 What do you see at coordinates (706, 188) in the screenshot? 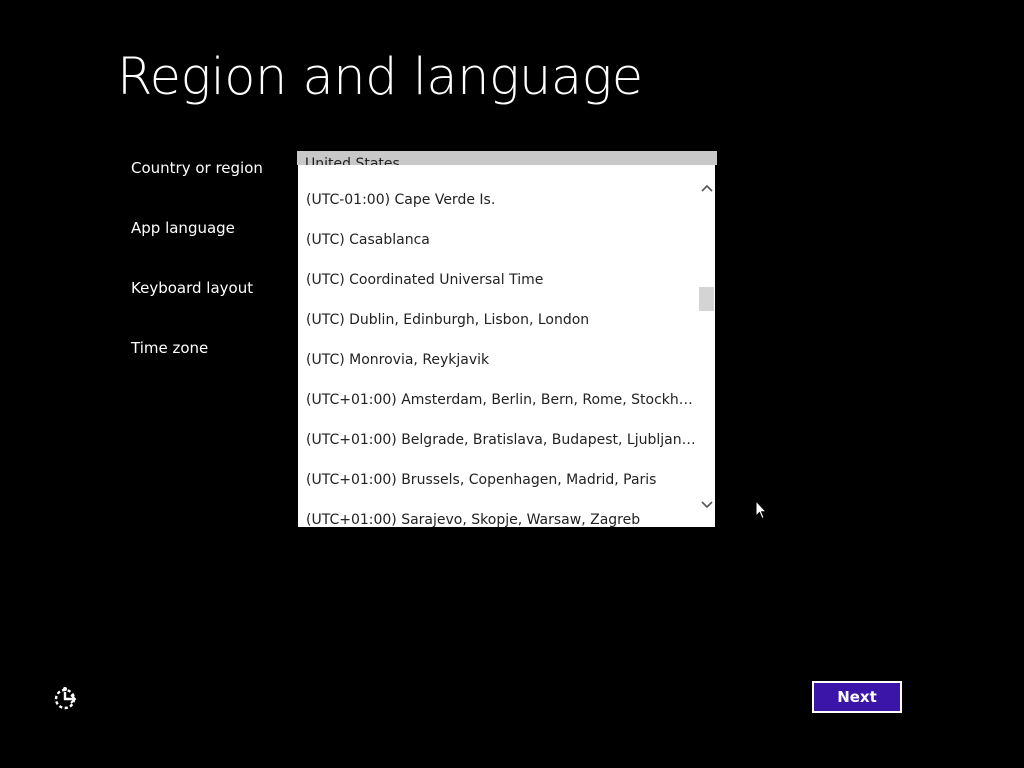
I see `chevron-up-icon` at bounding box center [706, 188].